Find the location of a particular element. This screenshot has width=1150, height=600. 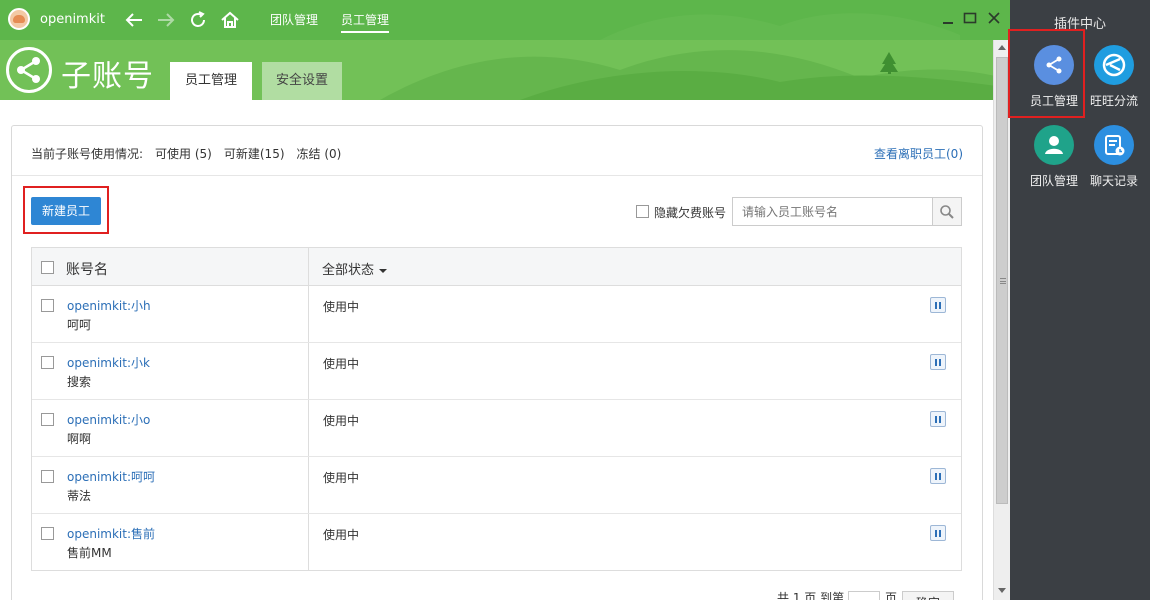

table-header: 账号名 全部状态 is located at coordinates (496, 267).